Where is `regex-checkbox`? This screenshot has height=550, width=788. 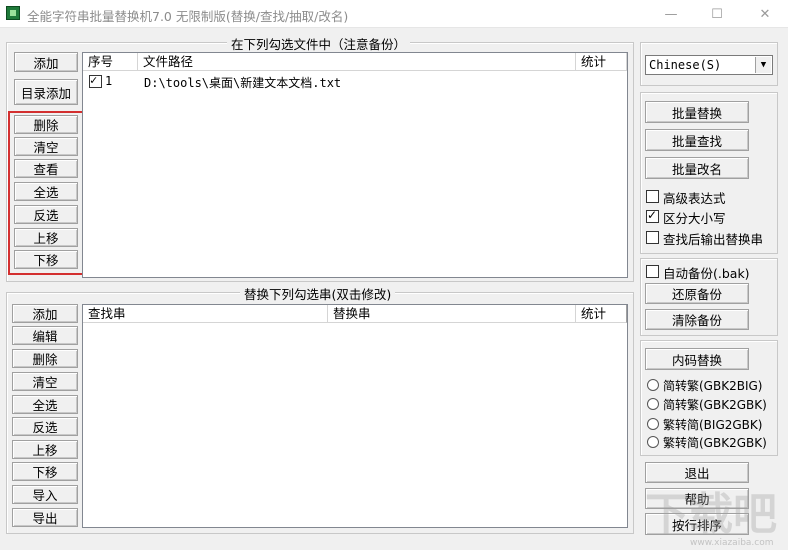 regex-checkbox is located at coordinates (652, 196).